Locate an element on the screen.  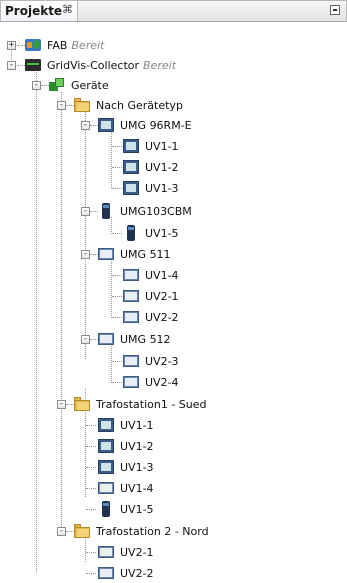
devices-icon is located at coordinates (57, 85).